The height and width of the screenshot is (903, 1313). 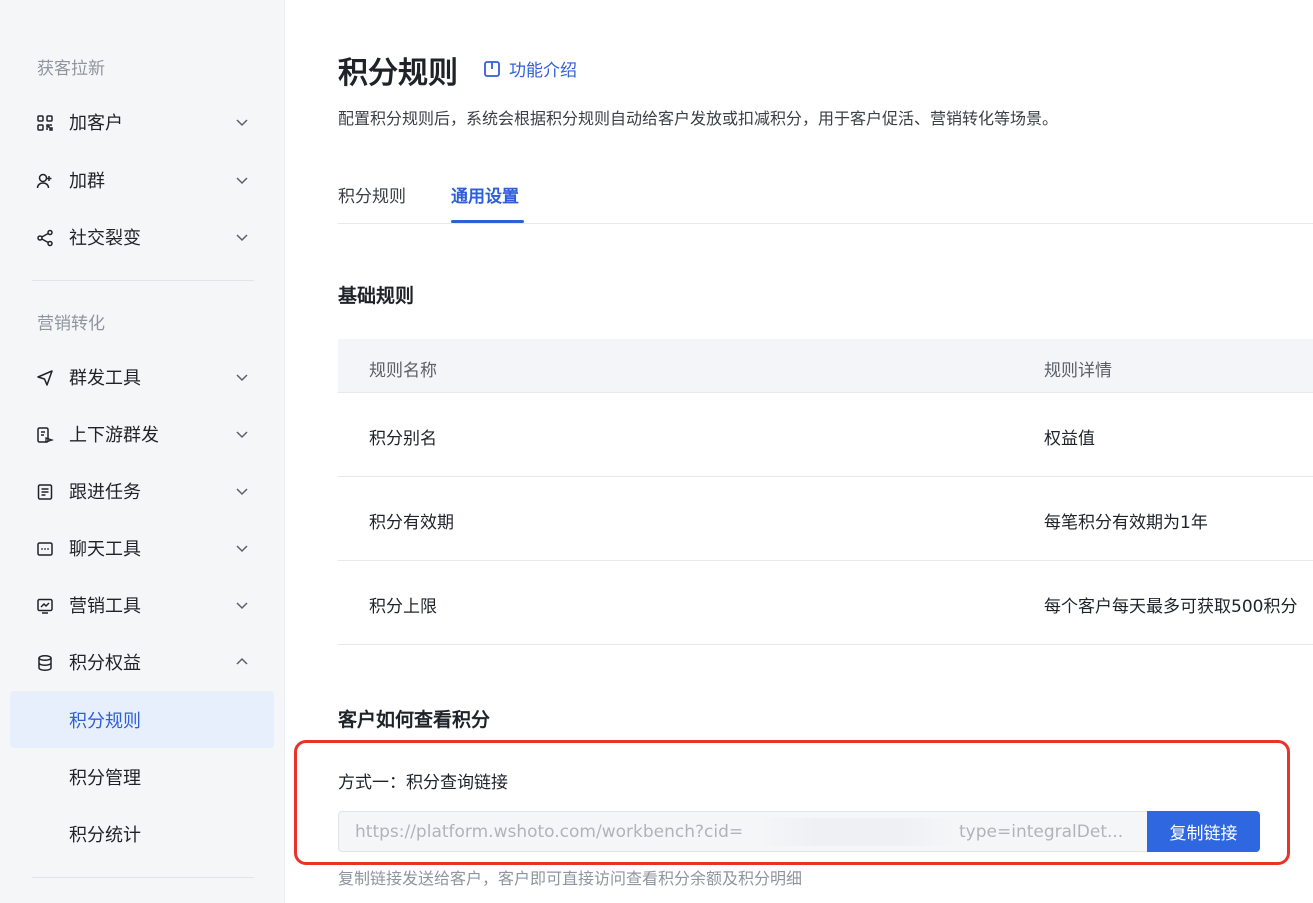 I want to click on grid-icon, so click(x=45, y=123).